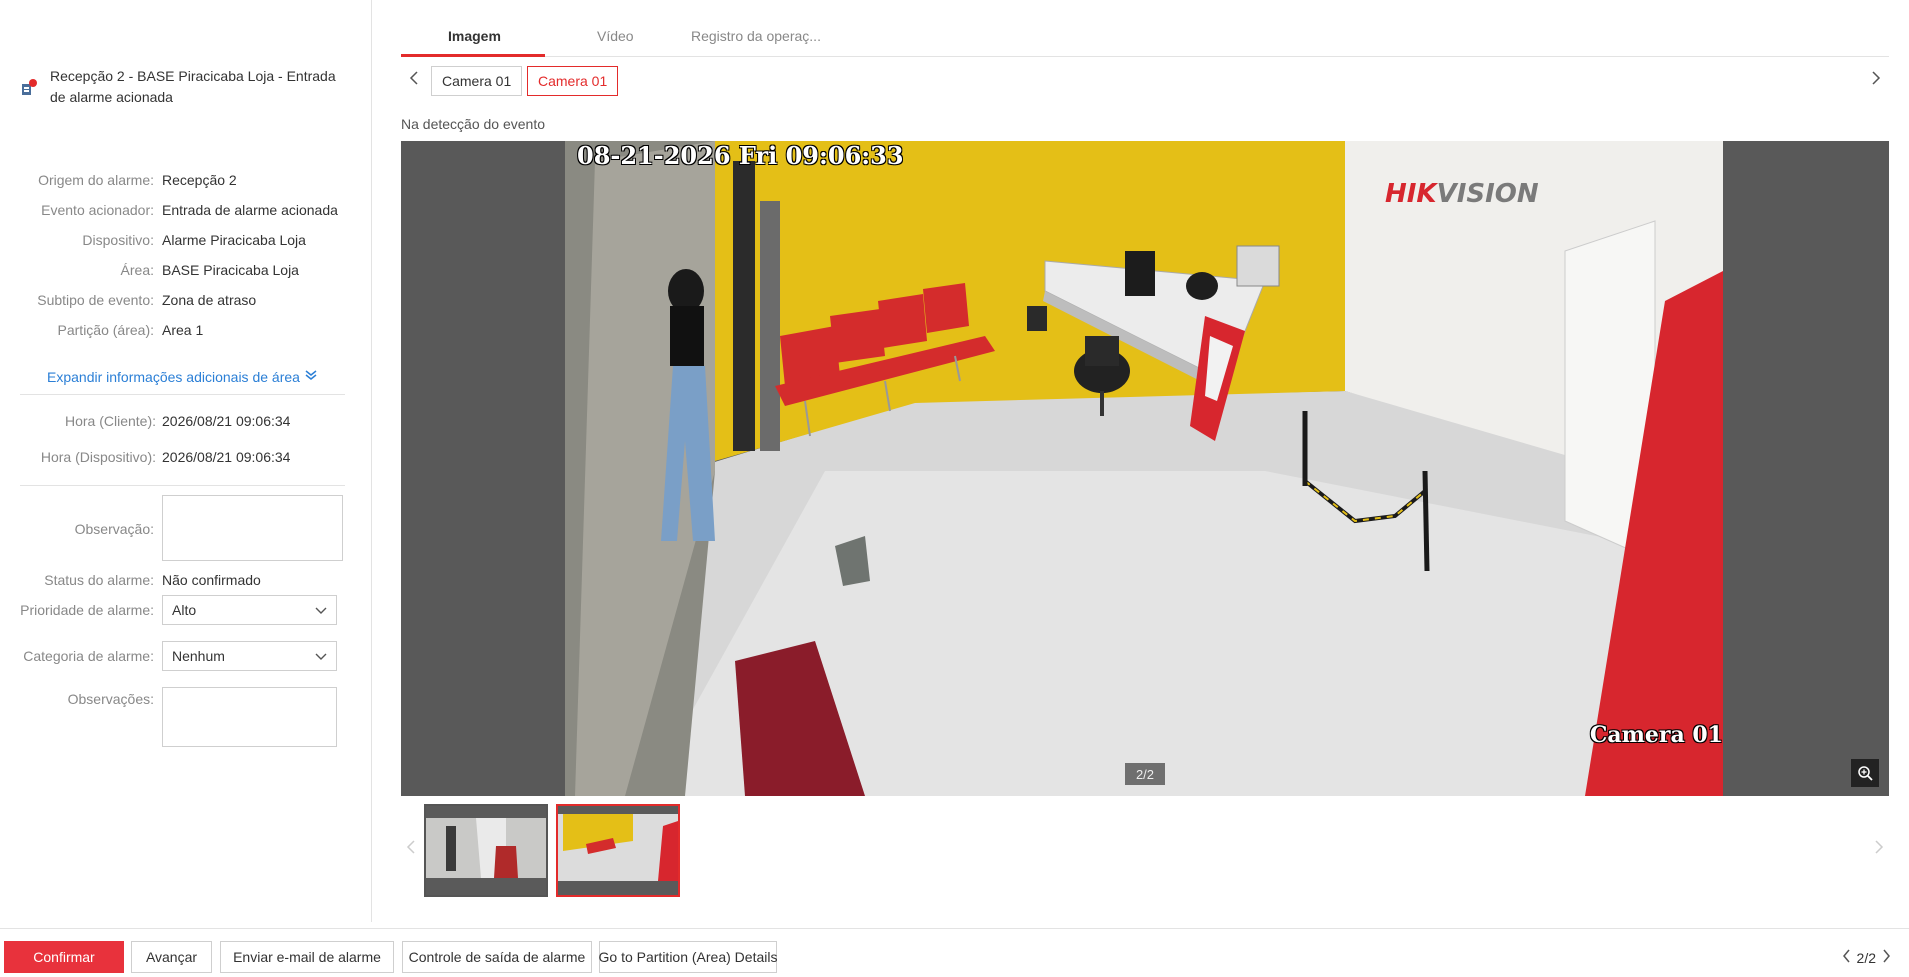 The height and width of the screenshot is (977, 1909). I want to click on chevron-left-icon, so click(414, 80).